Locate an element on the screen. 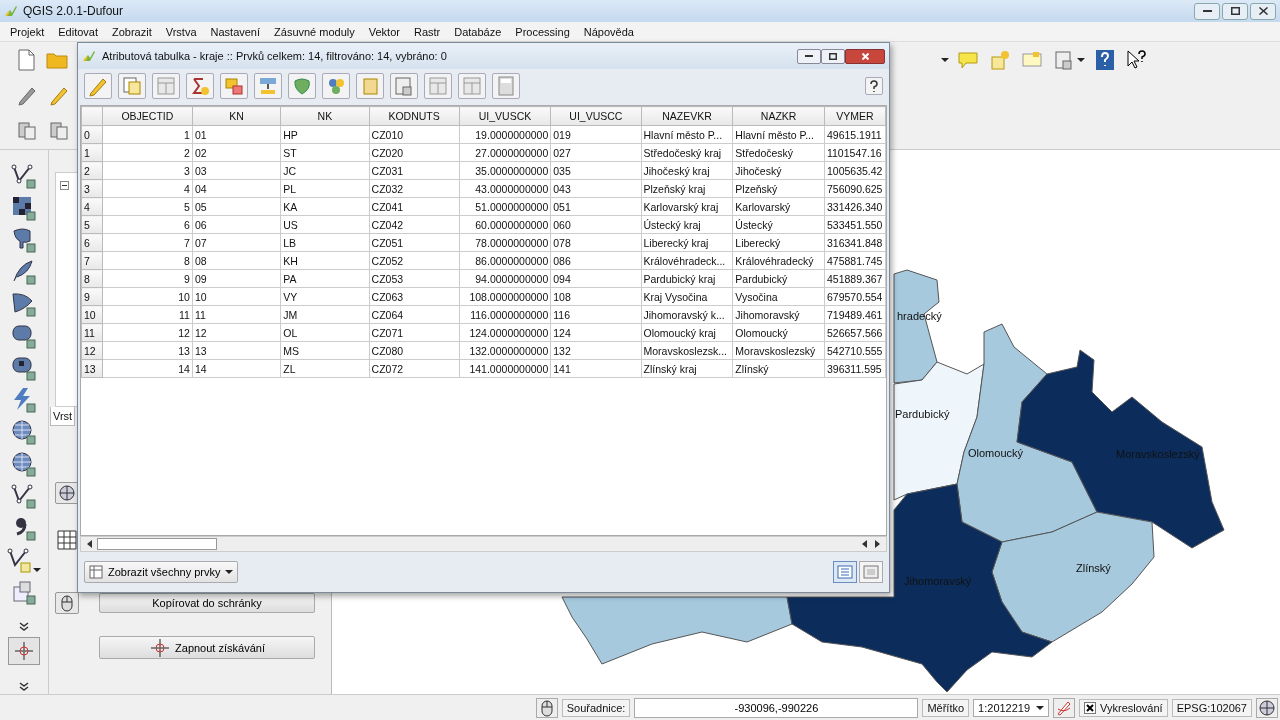 The image size is (1280, 720). table-cell: 451889.367 is located at coordinates (855, 278).